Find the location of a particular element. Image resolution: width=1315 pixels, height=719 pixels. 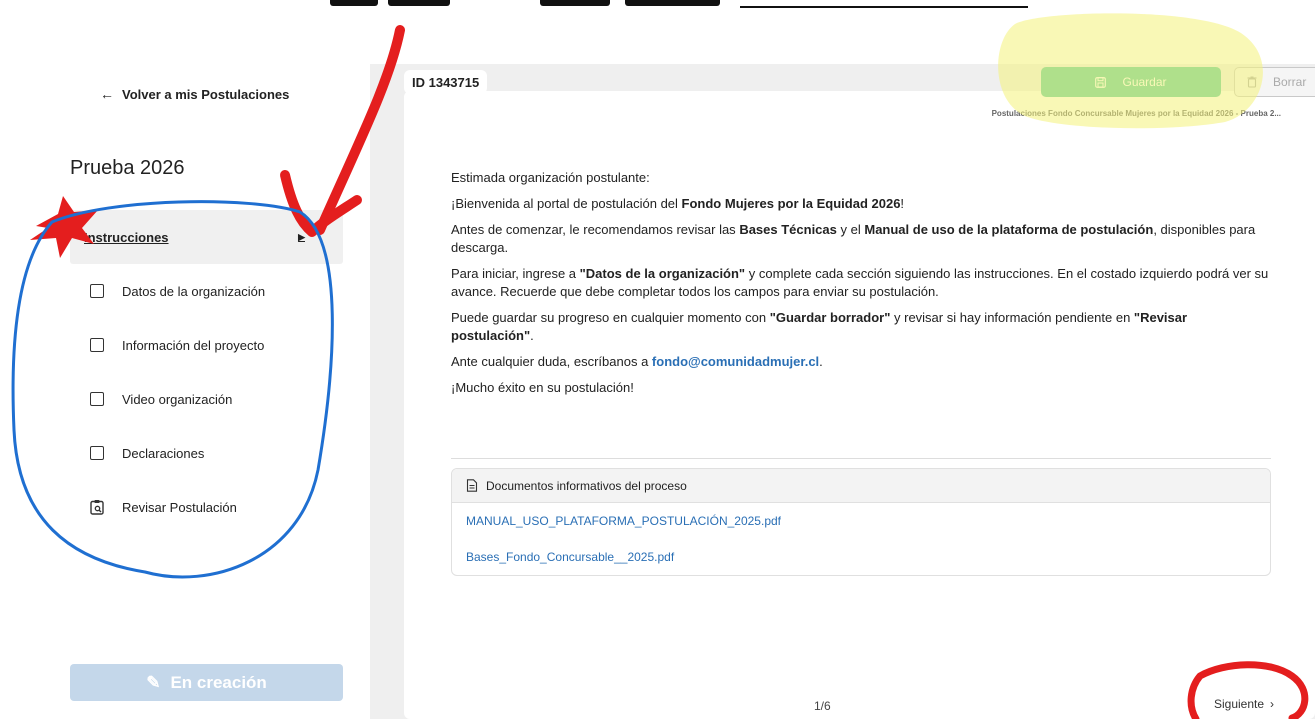

page-indicator: 1/6 is located at coordinates (822, 706).